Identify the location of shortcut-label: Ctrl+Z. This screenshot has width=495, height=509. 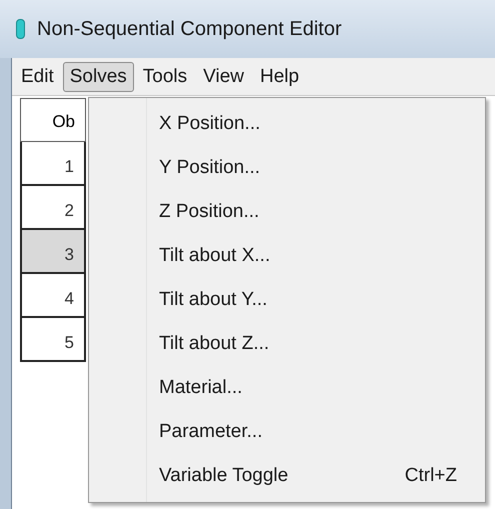
(430, 476).